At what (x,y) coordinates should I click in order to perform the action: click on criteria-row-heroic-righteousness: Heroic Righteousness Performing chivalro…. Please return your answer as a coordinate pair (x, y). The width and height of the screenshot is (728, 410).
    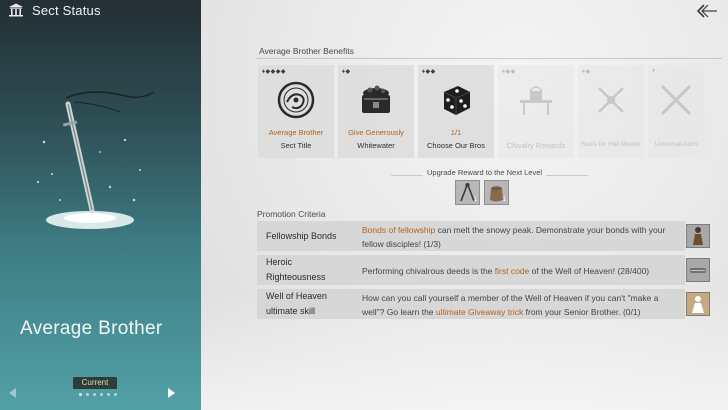
    Looking at the image, I should click on (471, 270).